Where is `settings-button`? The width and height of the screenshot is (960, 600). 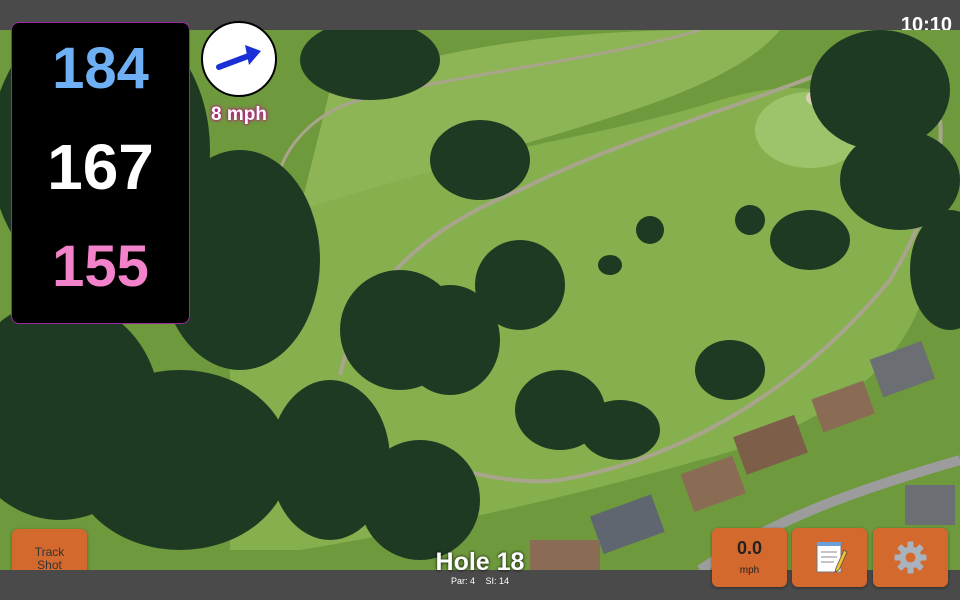 settings-button is located at coordinates (910, 557).